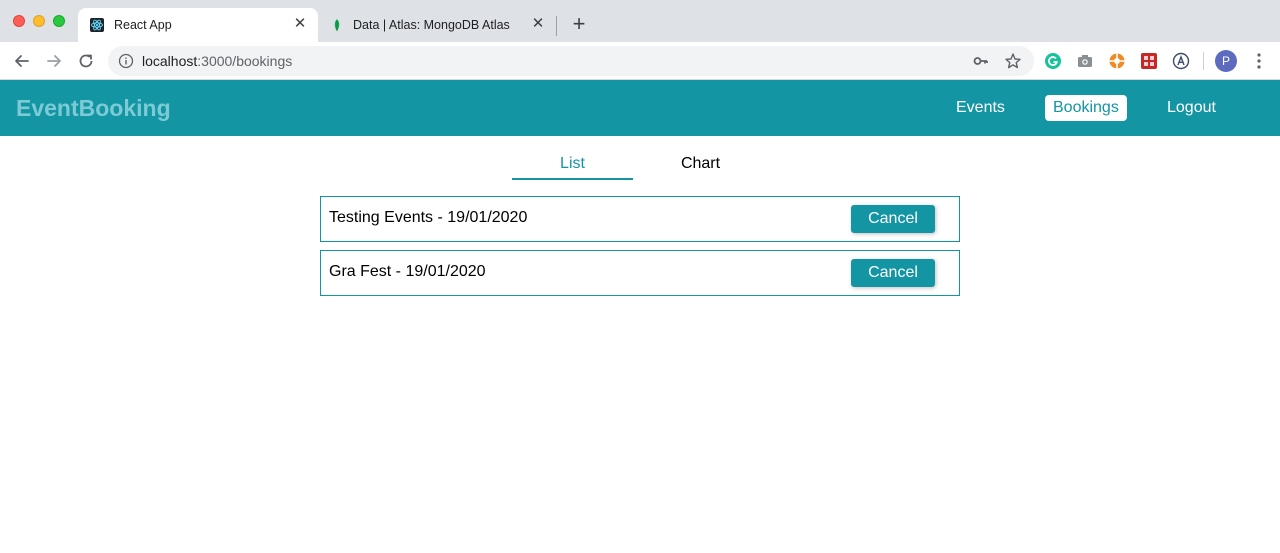  I want to click on toolbar-divider, so click(1203, 61).